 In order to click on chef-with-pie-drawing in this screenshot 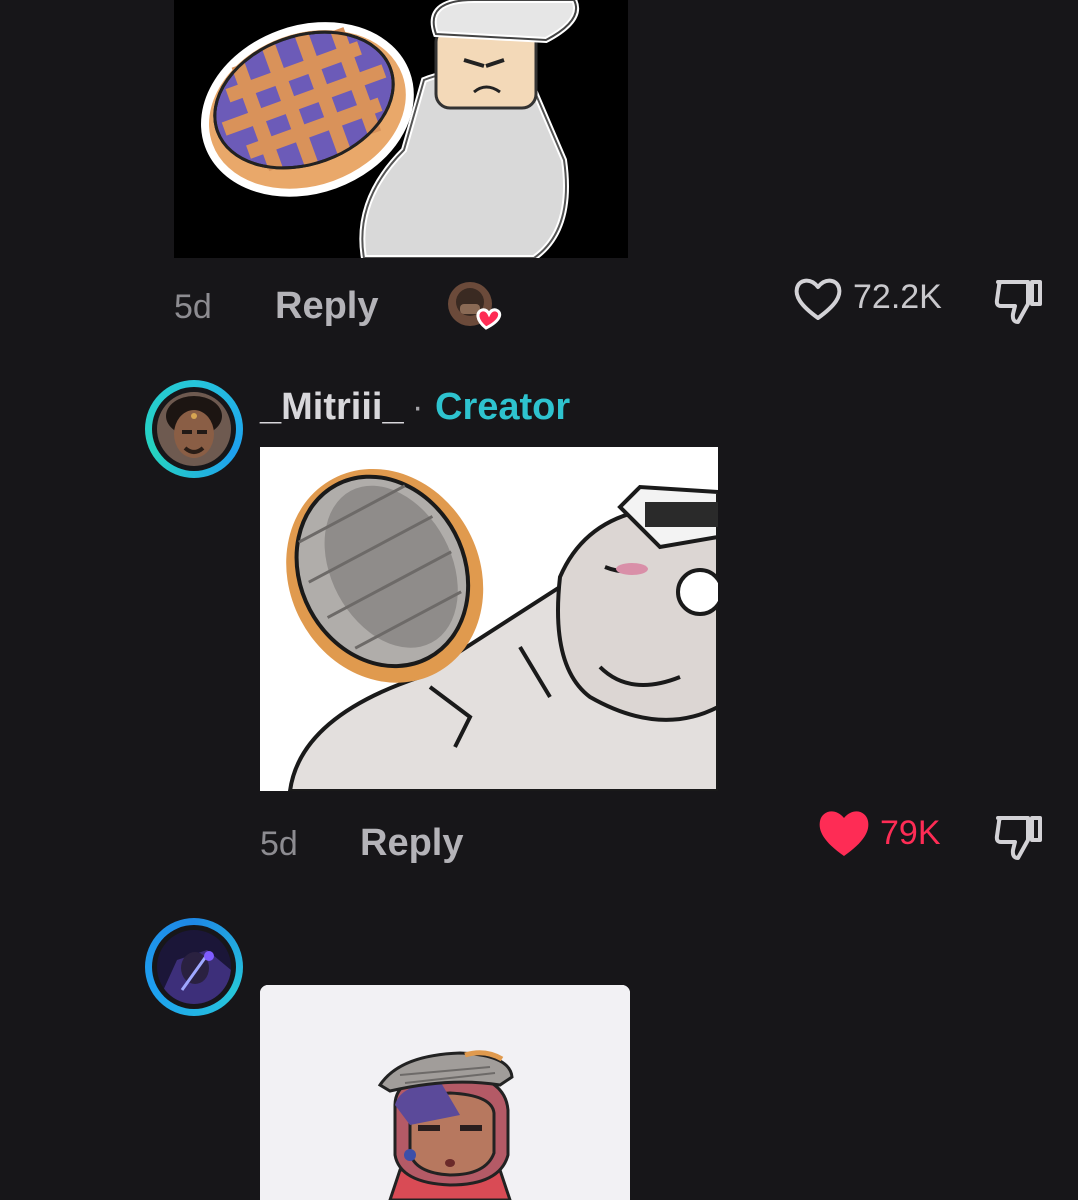, I will do `click(489, 619)`.